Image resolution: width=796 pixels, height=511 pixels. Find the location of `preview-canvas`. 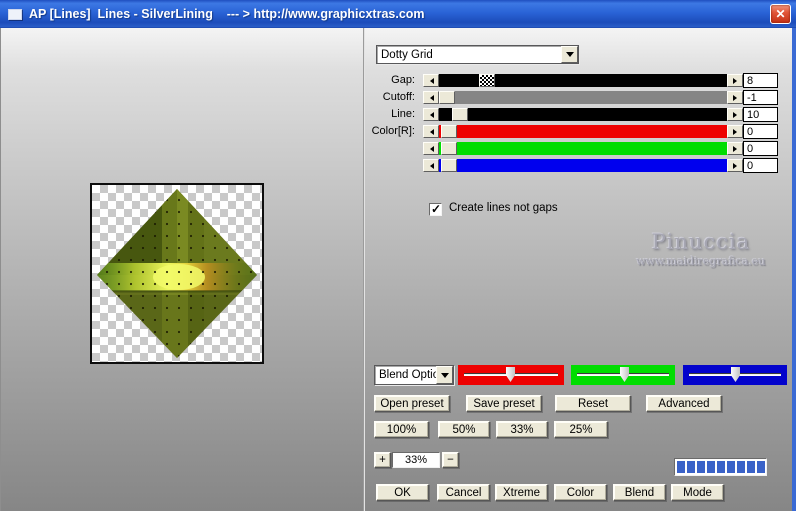

preview-canvas is located at coordinates (177, 273).